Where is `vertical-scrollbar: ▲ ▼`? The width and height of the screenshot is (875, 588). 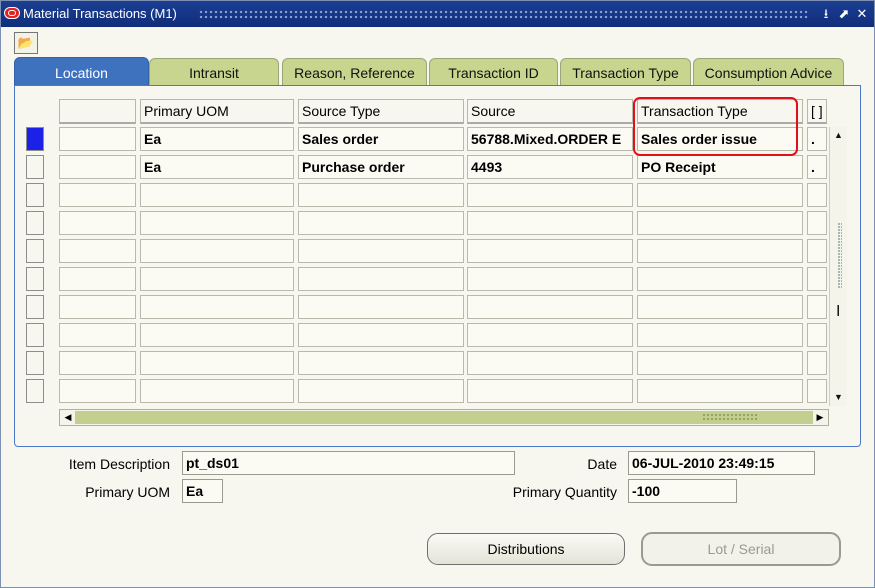 vertical-scrollbar: ▲ ▼ is located at coordinates (838, 266).